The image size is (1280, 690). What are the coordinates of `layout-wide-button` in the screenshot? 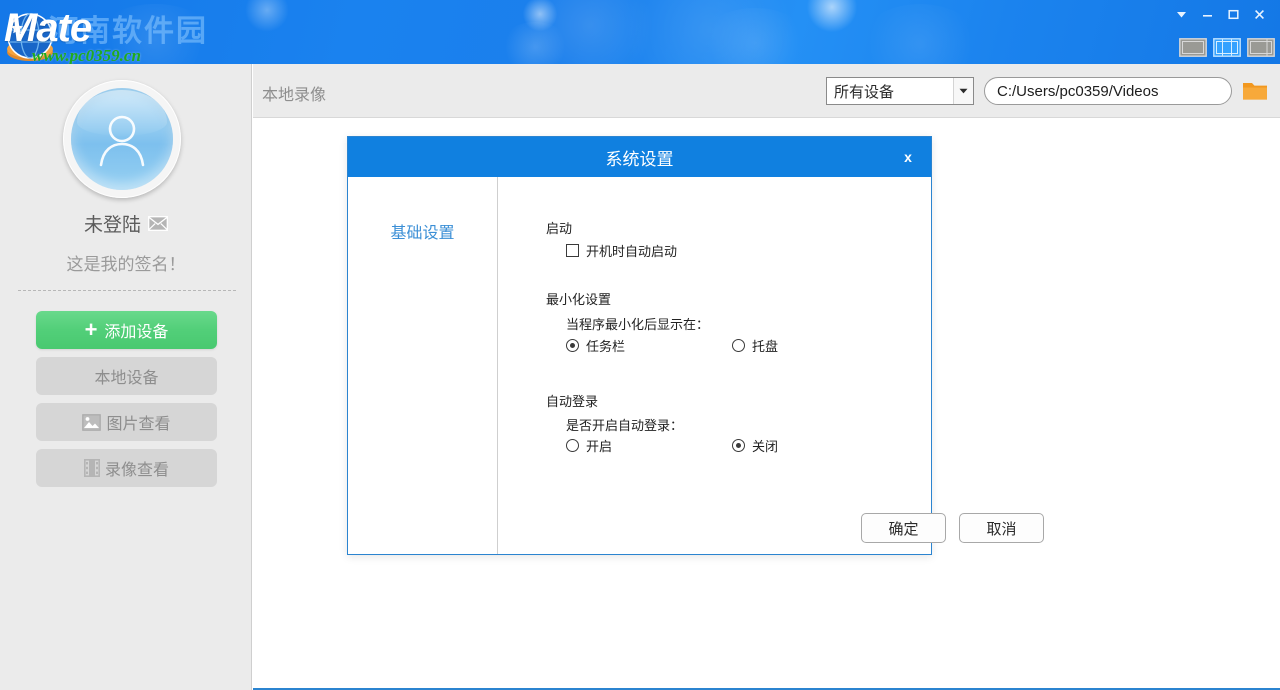 It's located at (1261, 47).